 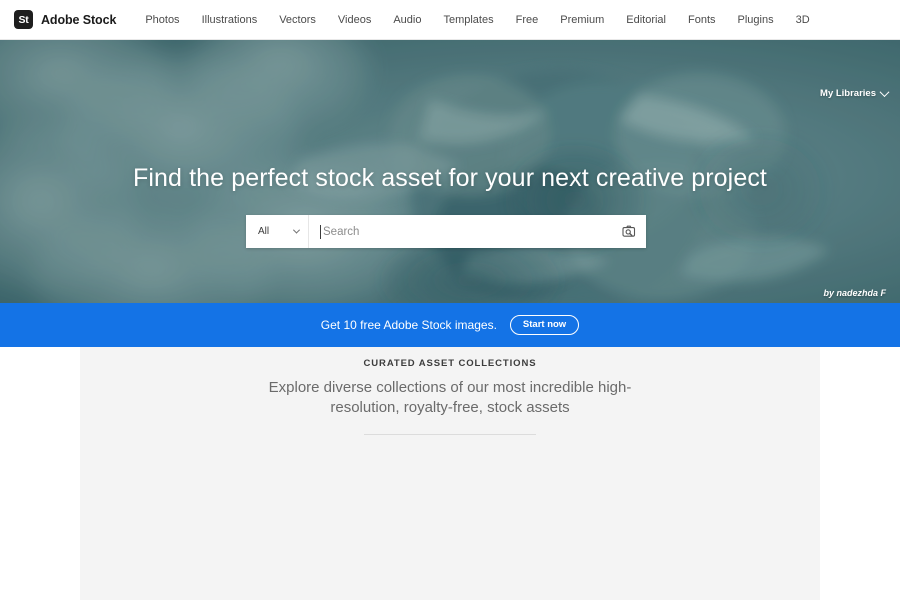 What do you see at coordinates (544, 325) in the screenshot?
I see `start-now-button: Start now` at bounding box center [544, 325].